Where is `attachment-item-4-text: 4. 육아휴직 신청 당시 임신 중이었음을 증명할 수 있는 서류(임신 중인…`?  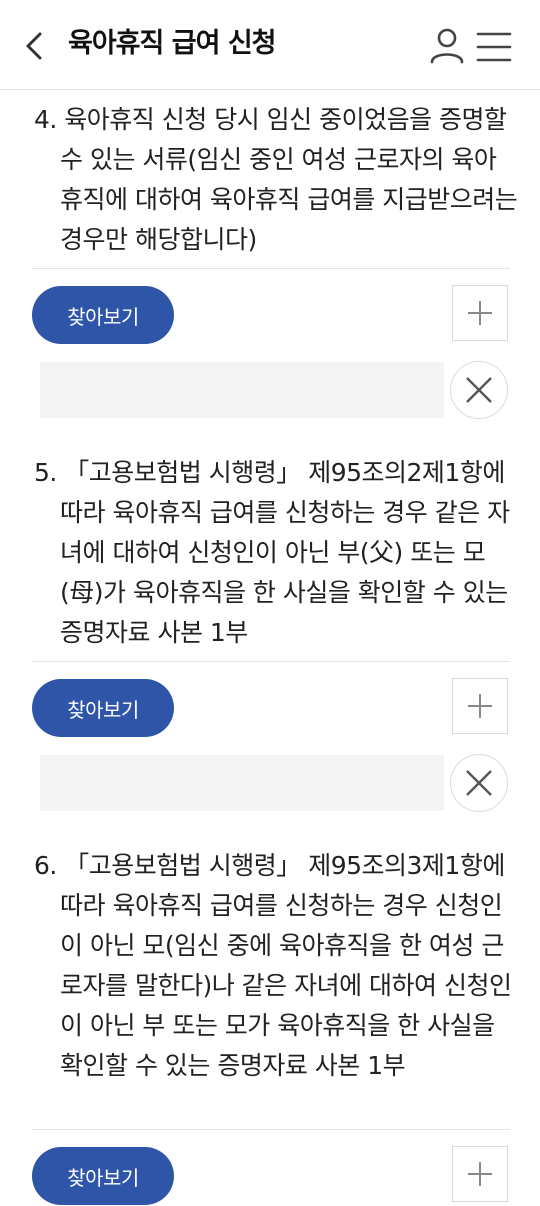 attachment-item-4-text: 4. 육아휴직 신청 당시 임신 중이었음을 증명할 수 있는 서류(임신 중인… is located at coordinates (276, 179).